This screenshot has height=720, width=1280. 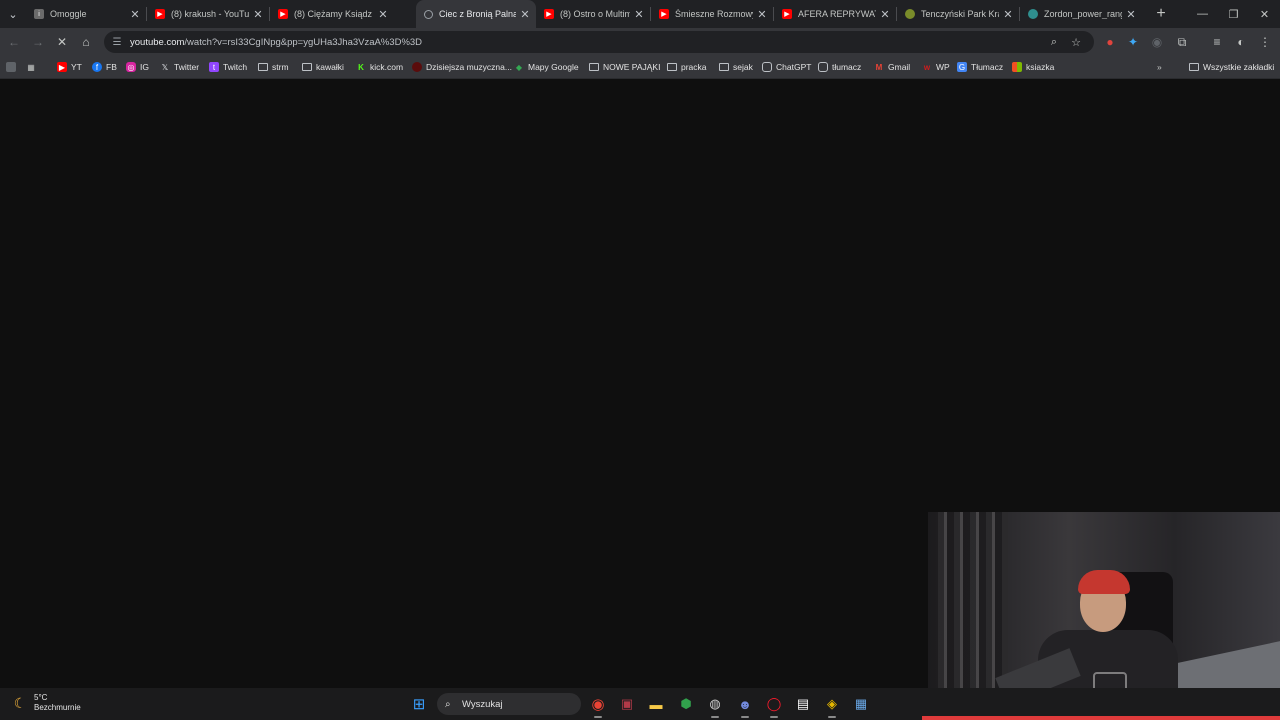 I want to click on bookmark-tlumacz-lower: tłumacz, so click(x=839, y=67).